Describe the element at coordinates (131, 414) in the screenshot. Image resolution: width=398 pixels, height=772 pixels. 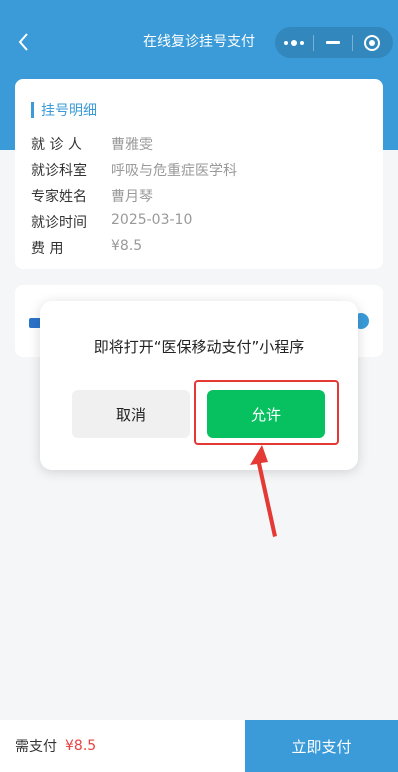
I see `cancel-button: 取消` at that location.